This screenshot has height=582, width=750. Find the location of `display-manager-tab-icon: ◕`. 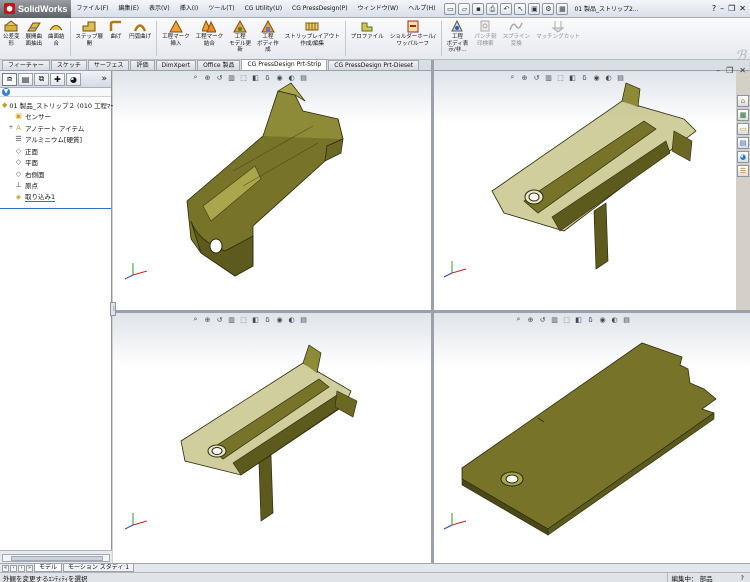

display-manager-tab-icon: ◕ is located at coordinates (73, 79).